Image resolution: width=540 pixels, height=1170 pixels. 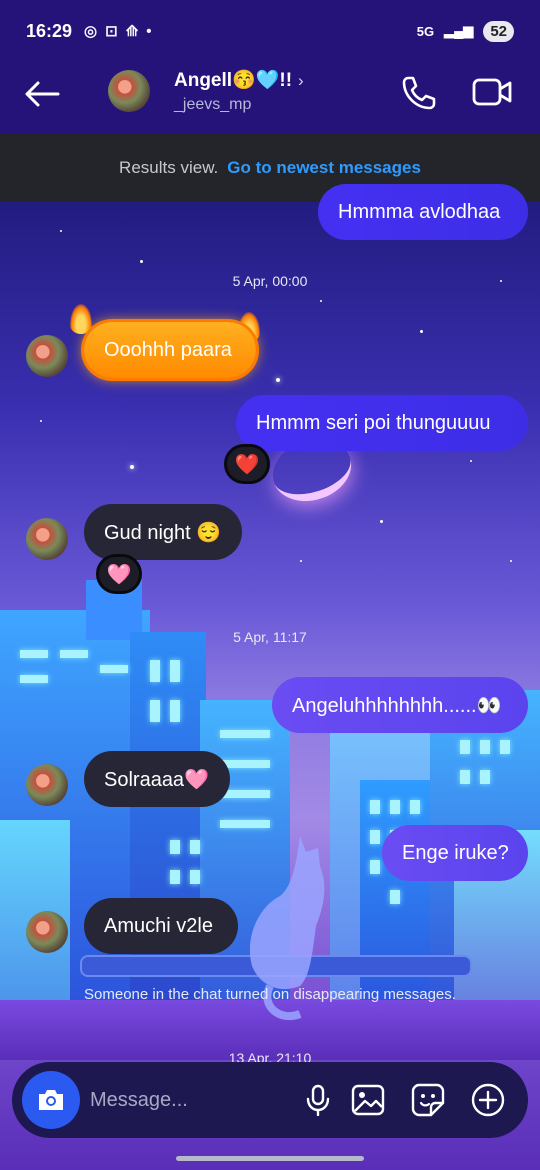 I want to click on message-sent: Hmmma avlodhaa, so click(x=423, y=212).